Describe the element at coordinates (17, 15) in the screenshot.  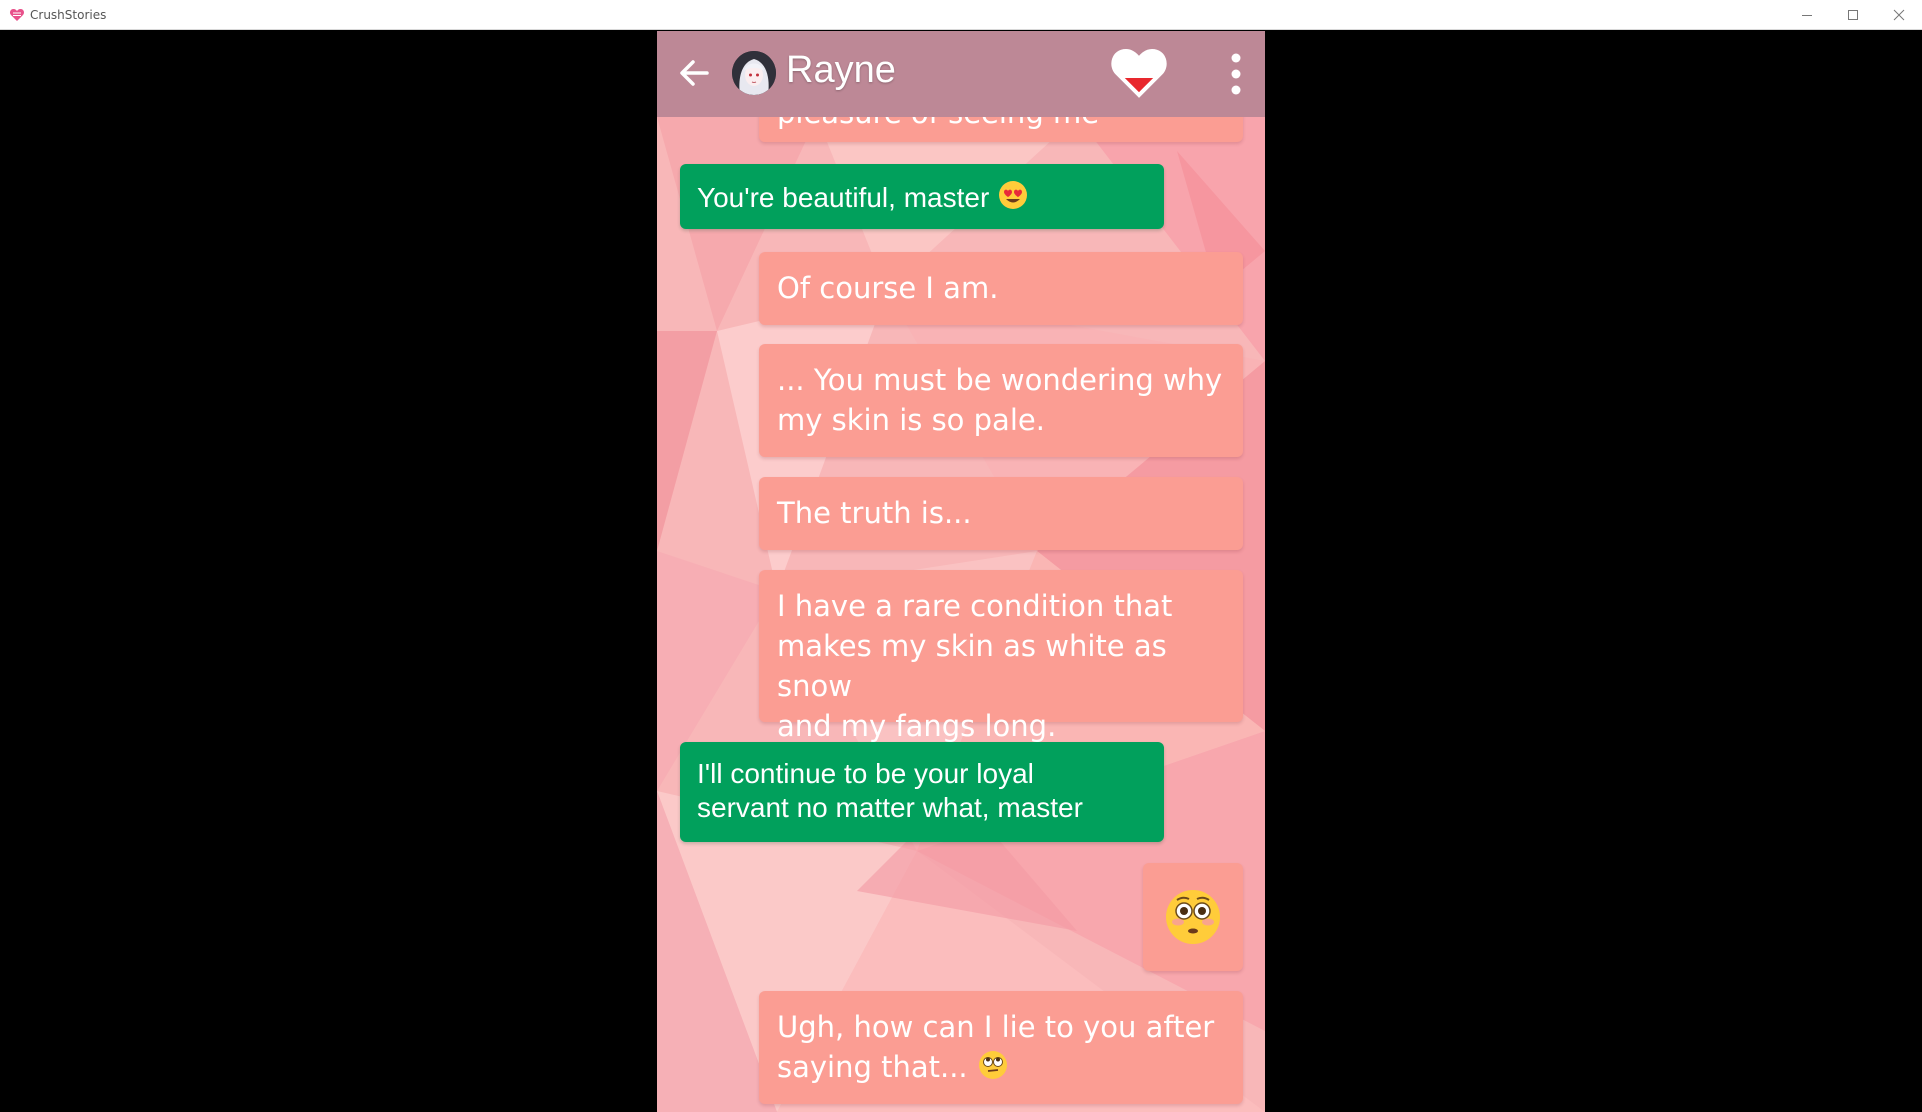
I see `app-heart-icon` at that location.